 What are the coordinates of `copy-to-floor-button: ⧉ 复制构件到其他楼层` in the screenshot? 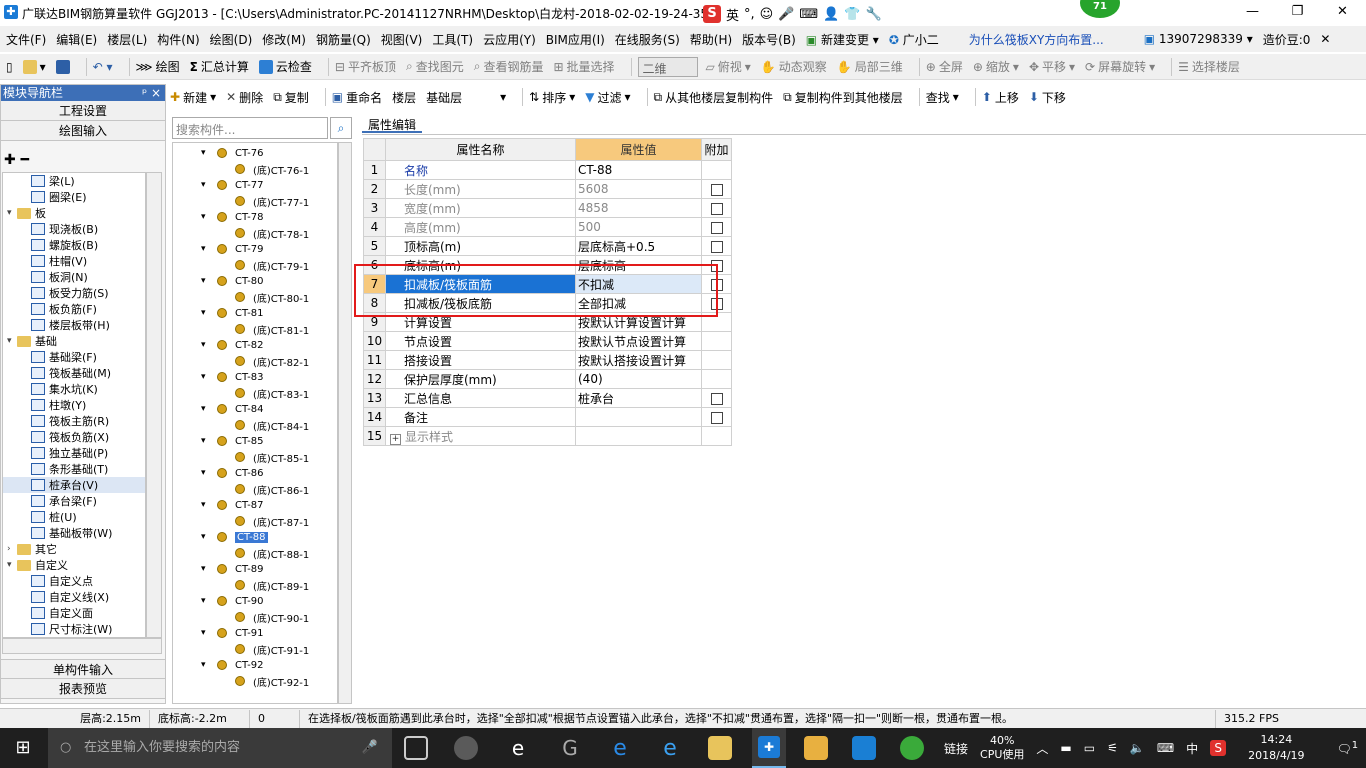 It's located at (843, 97).